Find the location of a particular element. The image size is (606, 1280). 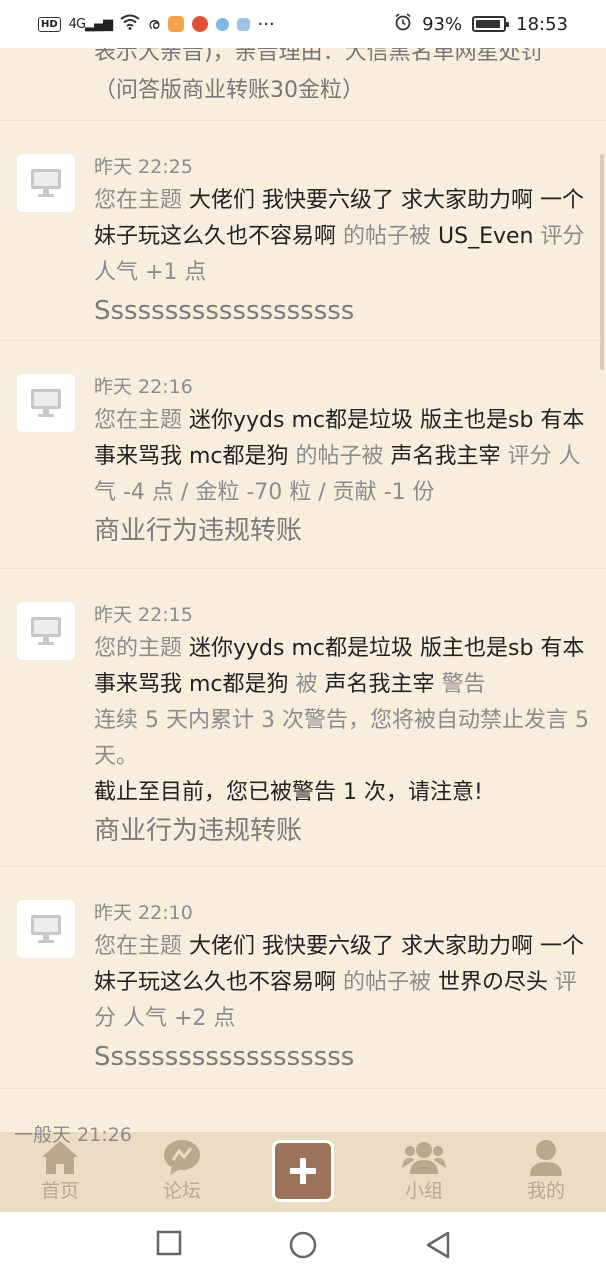

notification-time: 昨天 22:25 is located at coordinates (143, 167).